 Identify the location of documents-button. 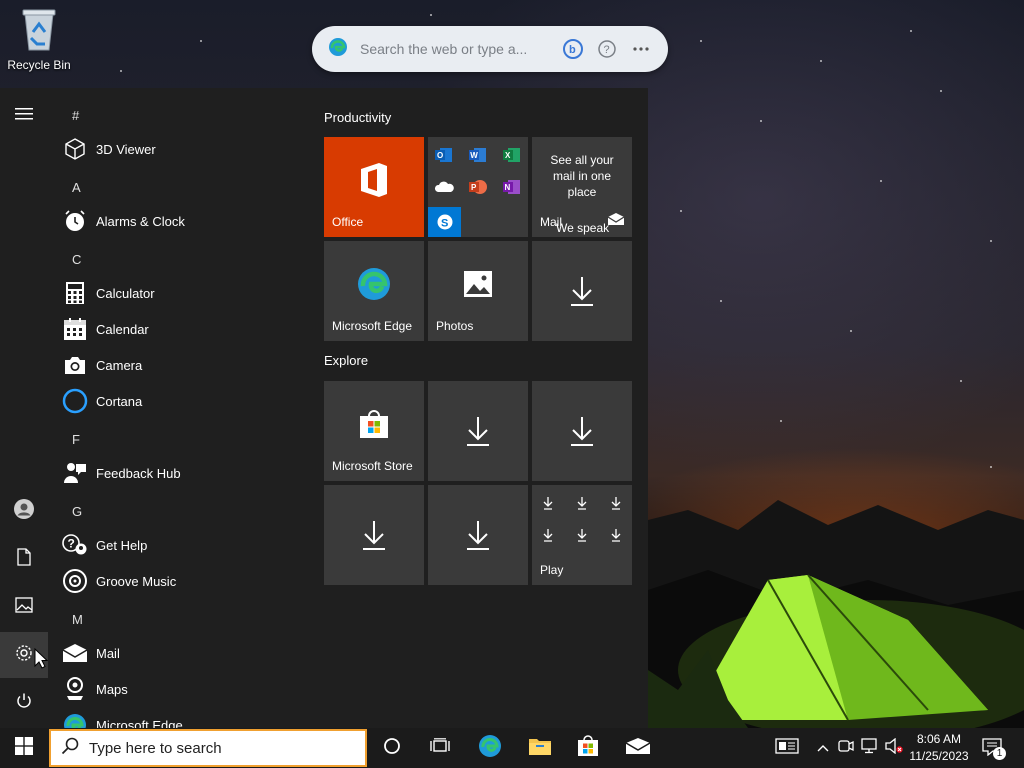
(24, 559).